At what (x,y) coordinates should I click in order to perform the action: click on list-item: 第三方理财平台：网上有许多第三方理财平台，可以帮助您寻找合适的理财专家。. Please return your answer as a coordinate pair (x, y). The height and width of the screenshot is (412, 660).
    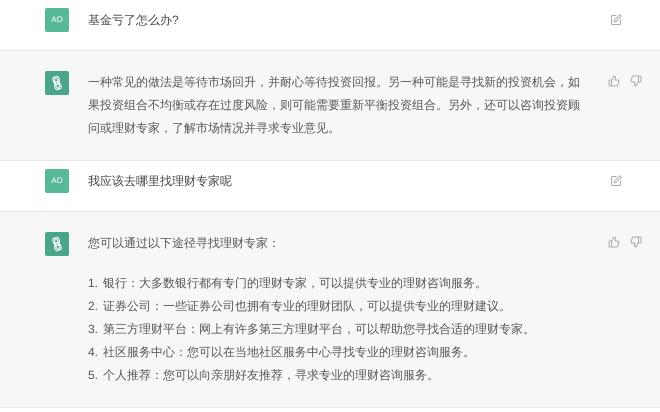
    Looking at the image, I should click on (319, 329).